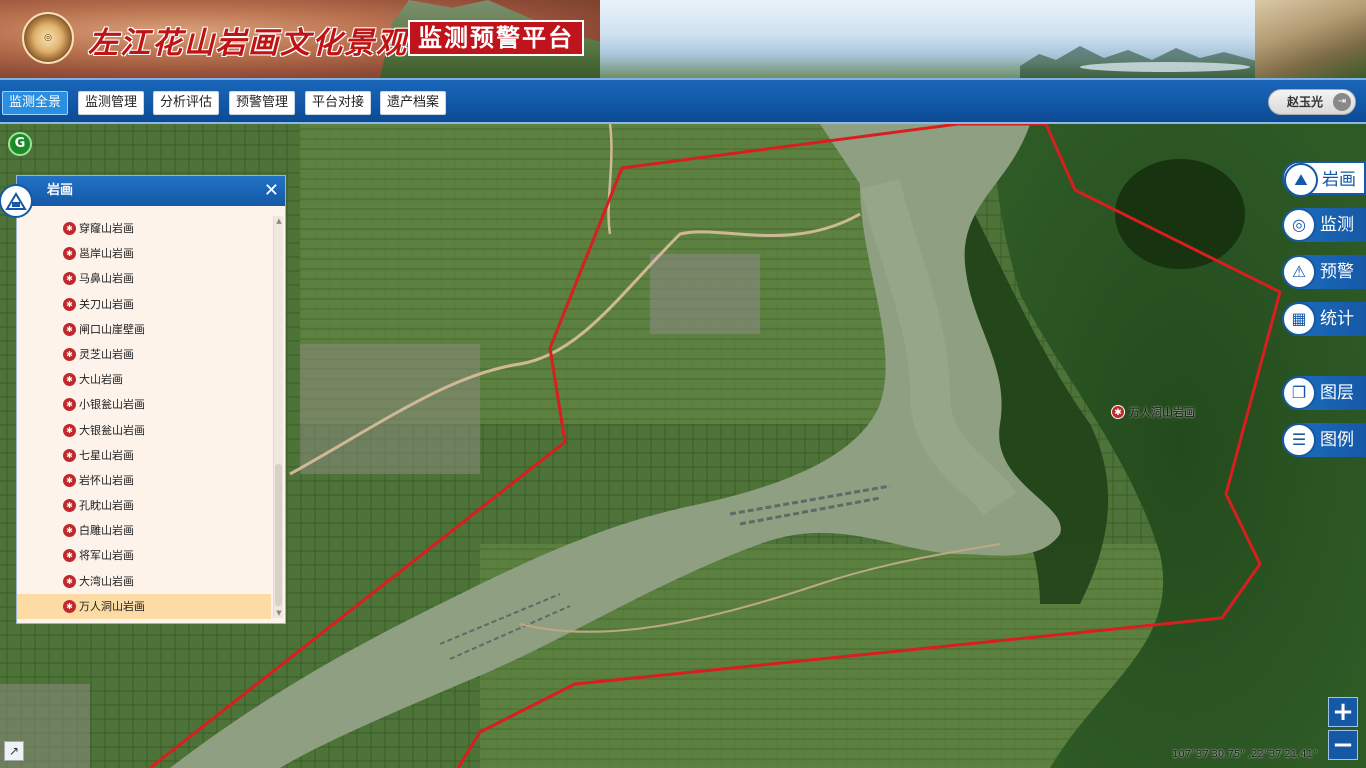  Describe the element at coordinates (144, 228) in the screenshot. I see `list-item: ✱ 穿窿山岩画` at that location.